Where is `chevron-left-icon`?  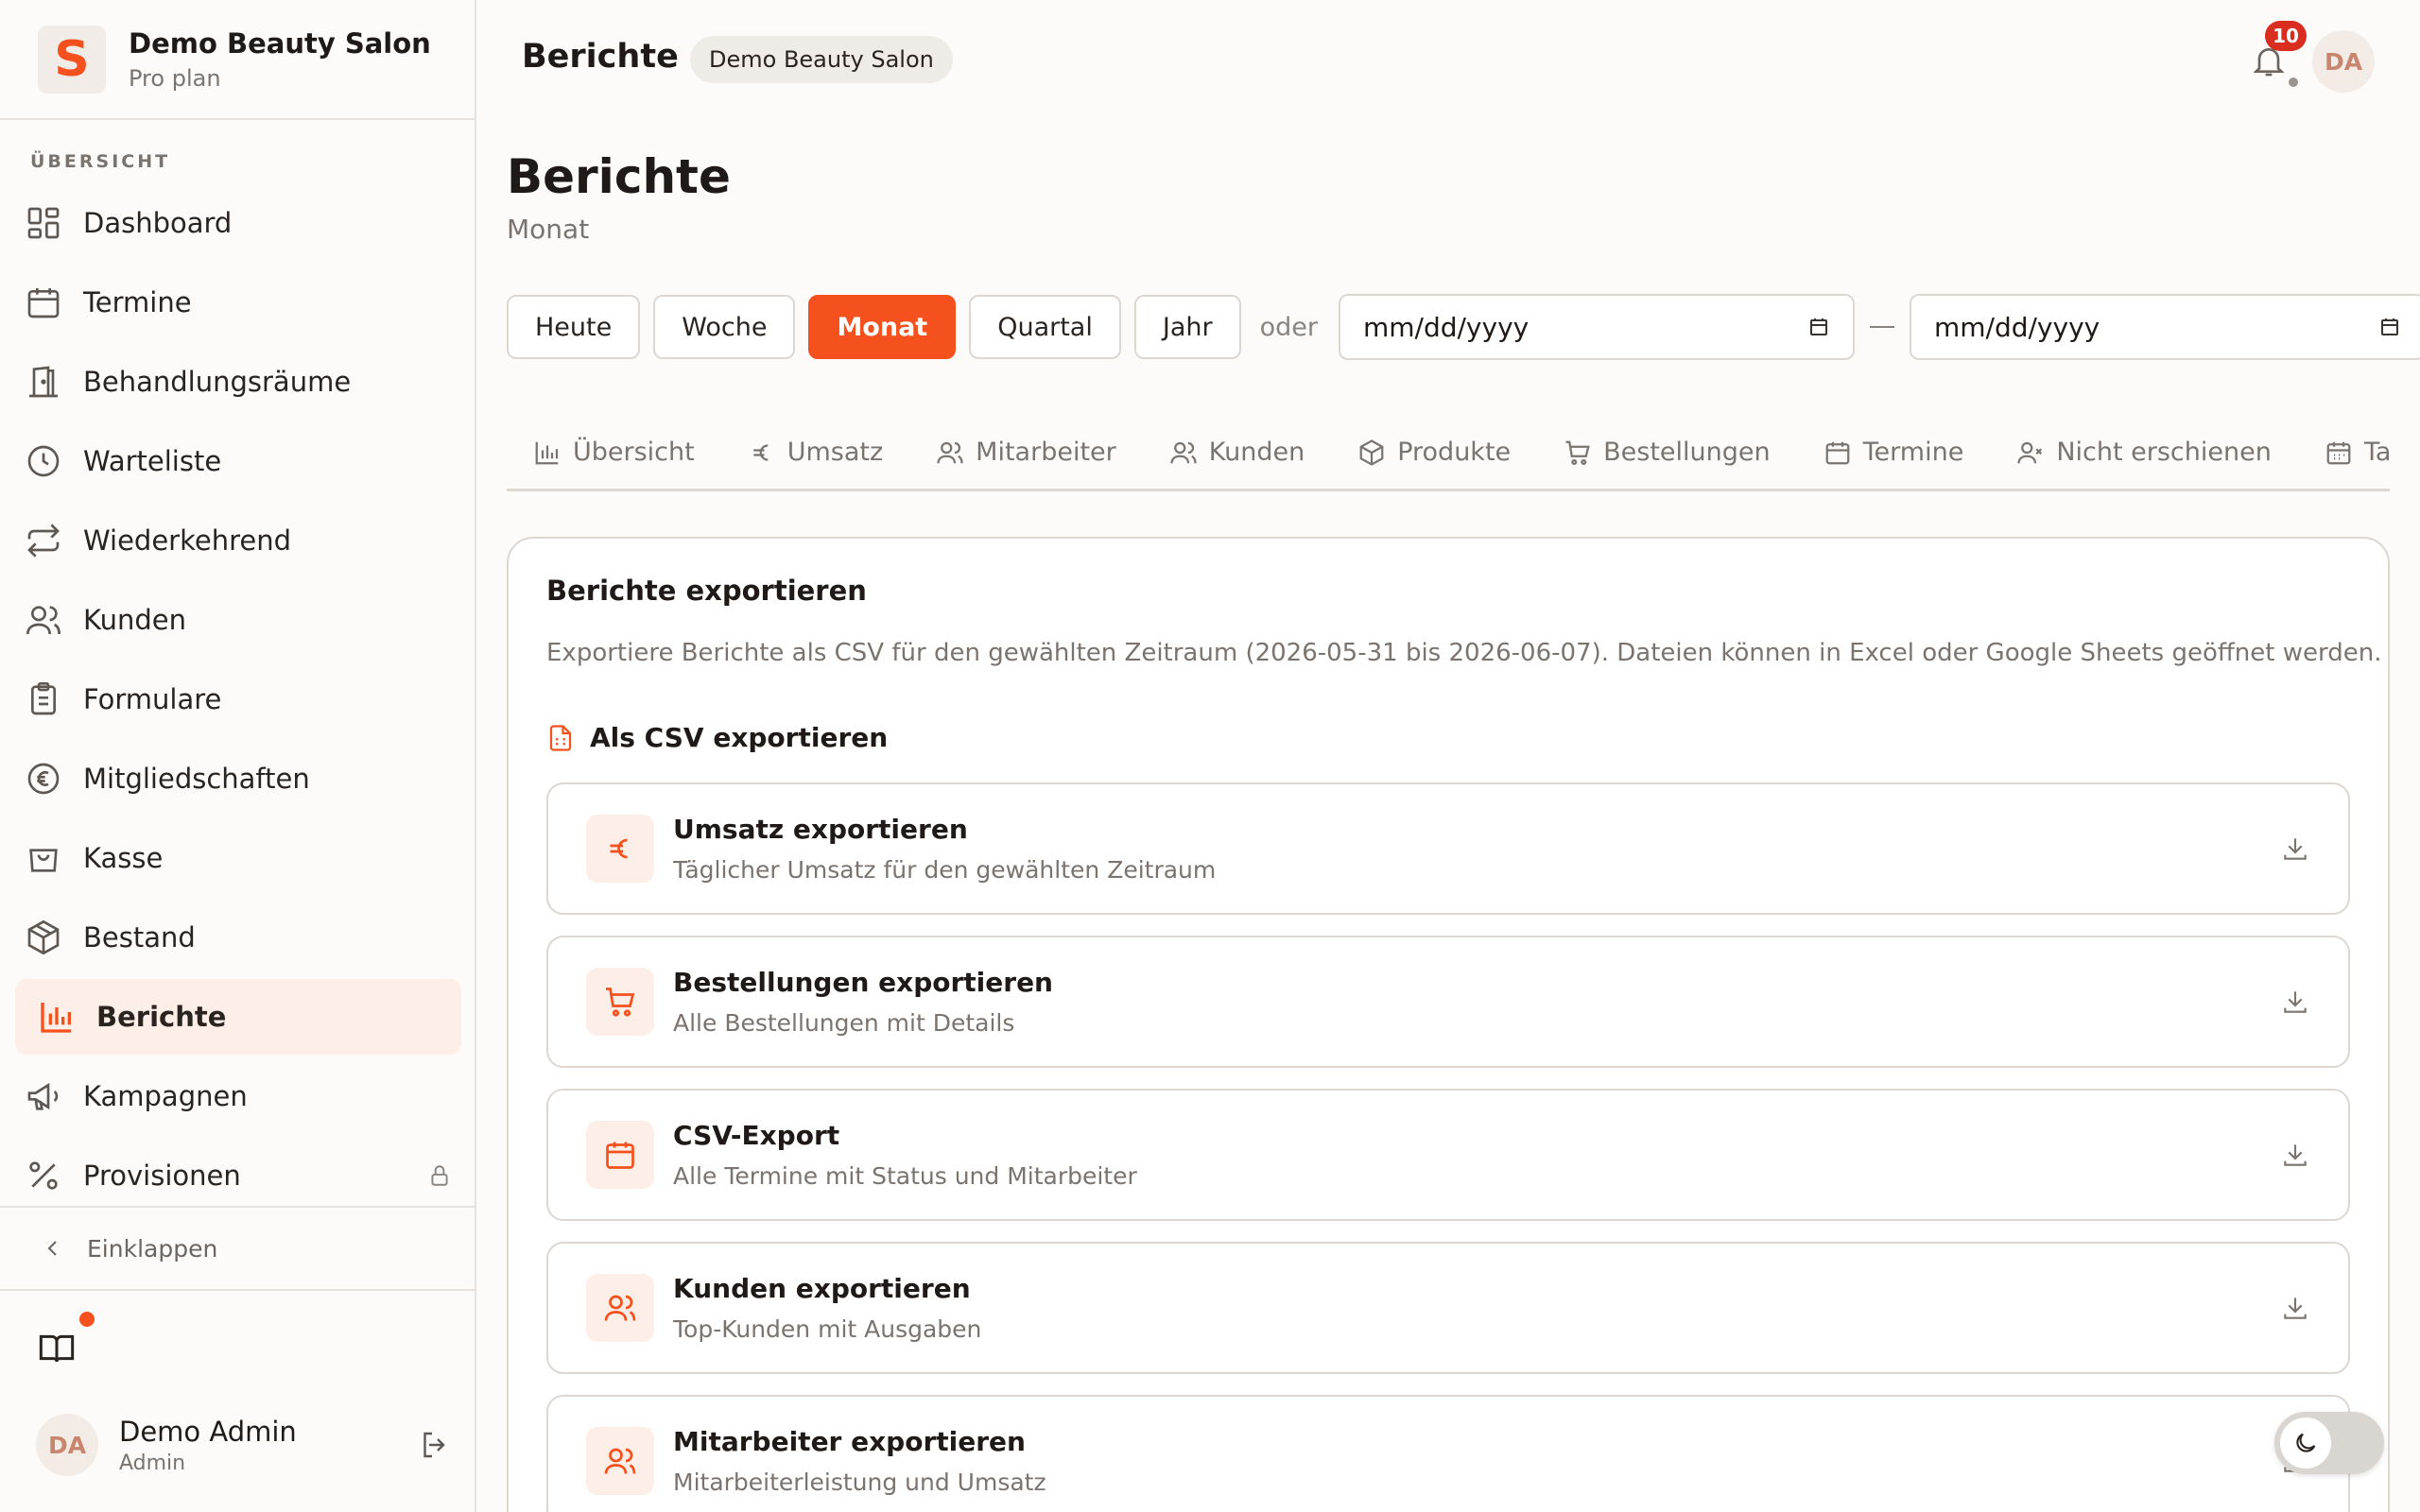 chevron-left-icon is located at coordinates (52, 1248).